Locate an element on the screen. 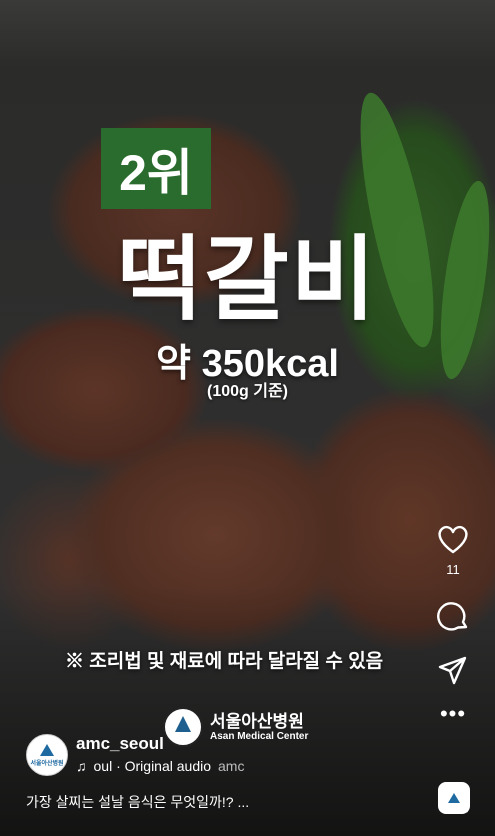 This screenshot has height=836, width=495. dish-title: 떡갈비 is located at coordinates (247, 280).